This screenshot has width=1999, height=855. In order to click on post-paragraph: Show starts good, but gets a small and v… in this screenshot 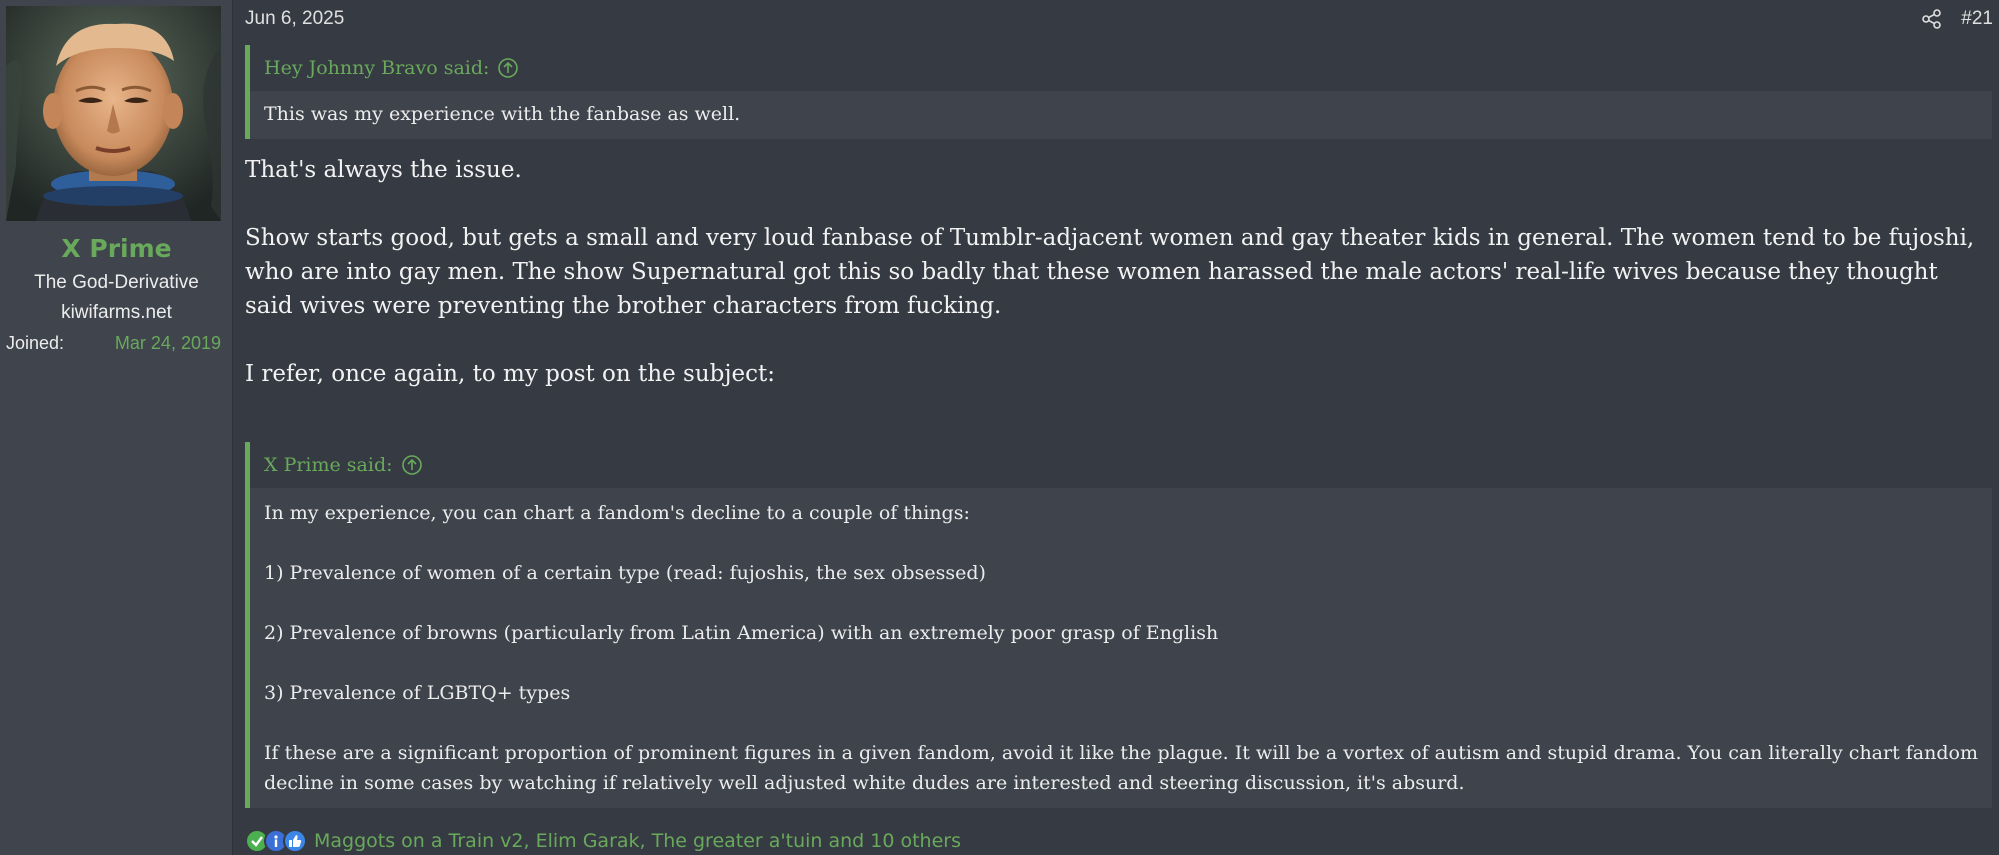, I will do `click(1110, 272)`.